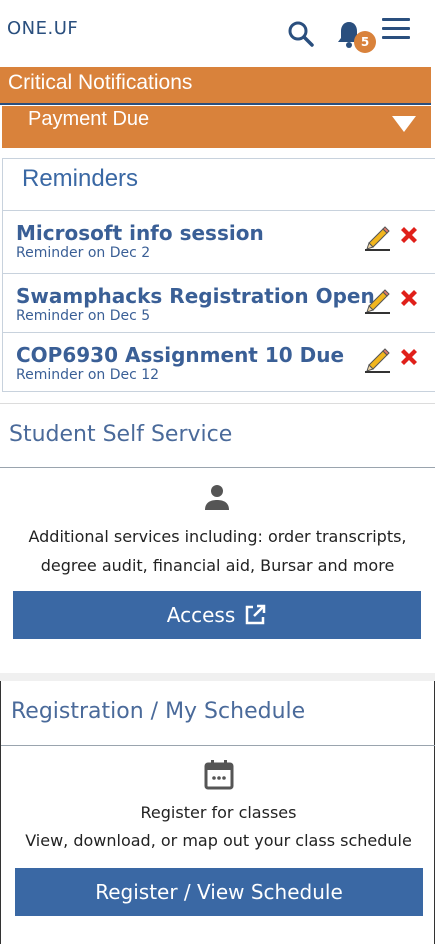  What do you see at coordinates (140, 233) in the screenshot?
I see `reminder-title: Microsoft info session` at bounding box center [140, 233].